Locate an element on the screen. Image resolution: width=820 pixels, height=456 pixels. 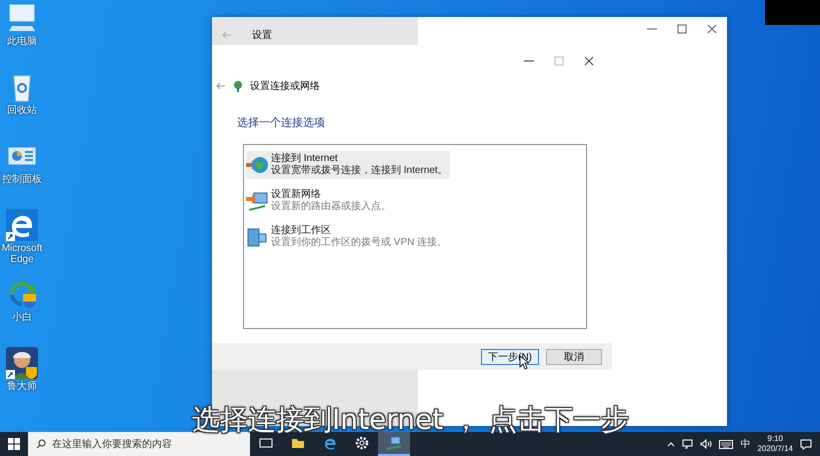
connection-option: 连接到工作区 设置到你的工作区的拨号或 VPN 连接。 is located at coordinates (348, 237).